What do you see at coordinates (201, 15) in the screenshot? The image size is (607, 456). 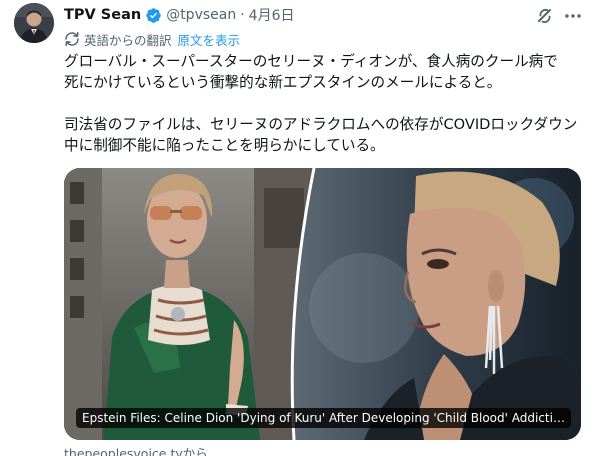 I see `handle: @tpvsean` at bounding box center [201, 15].